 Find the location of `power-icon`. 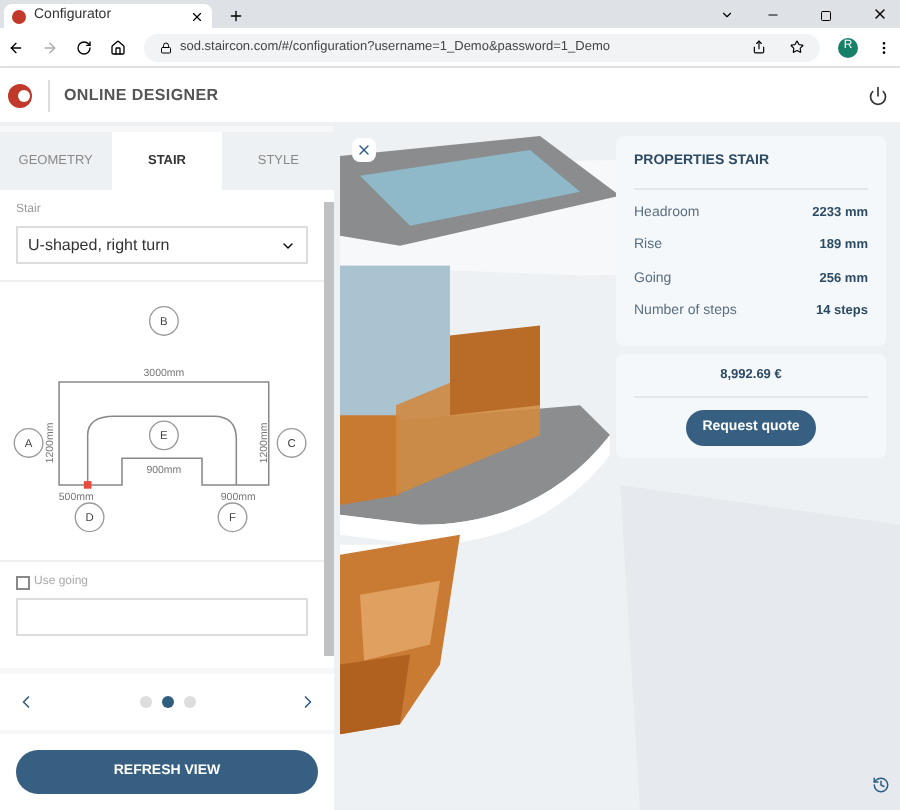

power-icon is located at coordinates (878, 95).